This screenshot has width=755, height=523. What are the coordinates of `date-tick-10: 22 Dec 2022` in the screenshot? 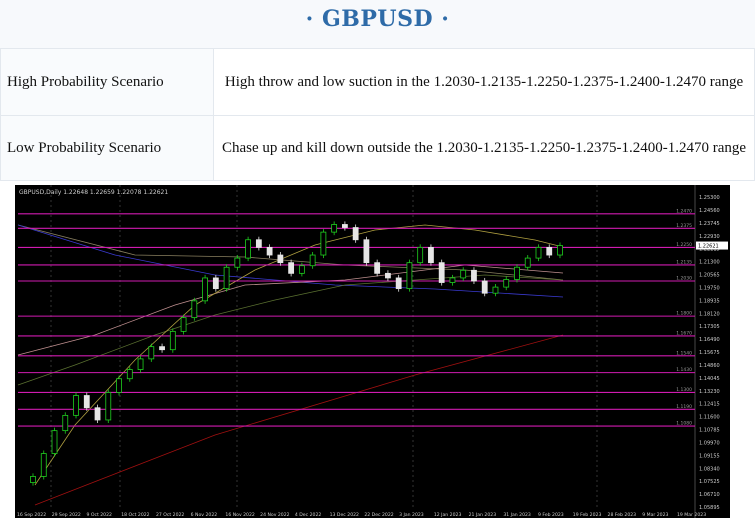 It's located at (378, 515).